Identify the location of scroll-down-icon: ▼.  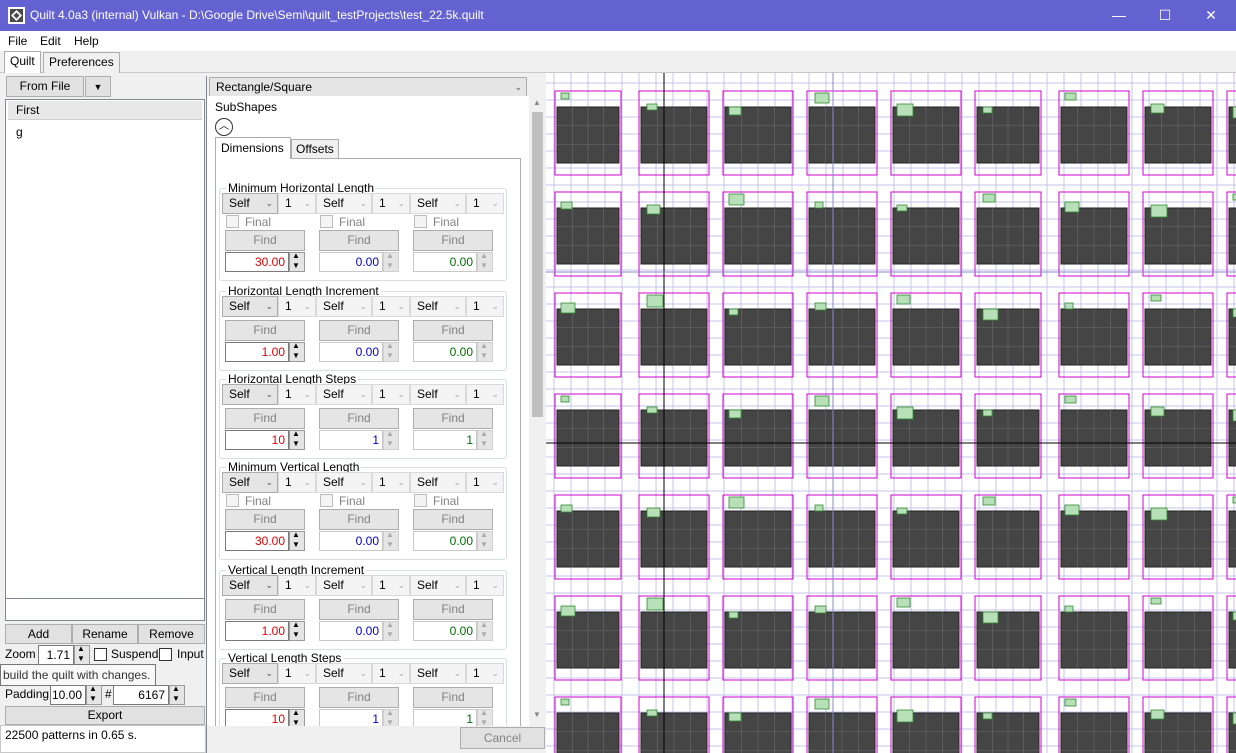
(537, 714).